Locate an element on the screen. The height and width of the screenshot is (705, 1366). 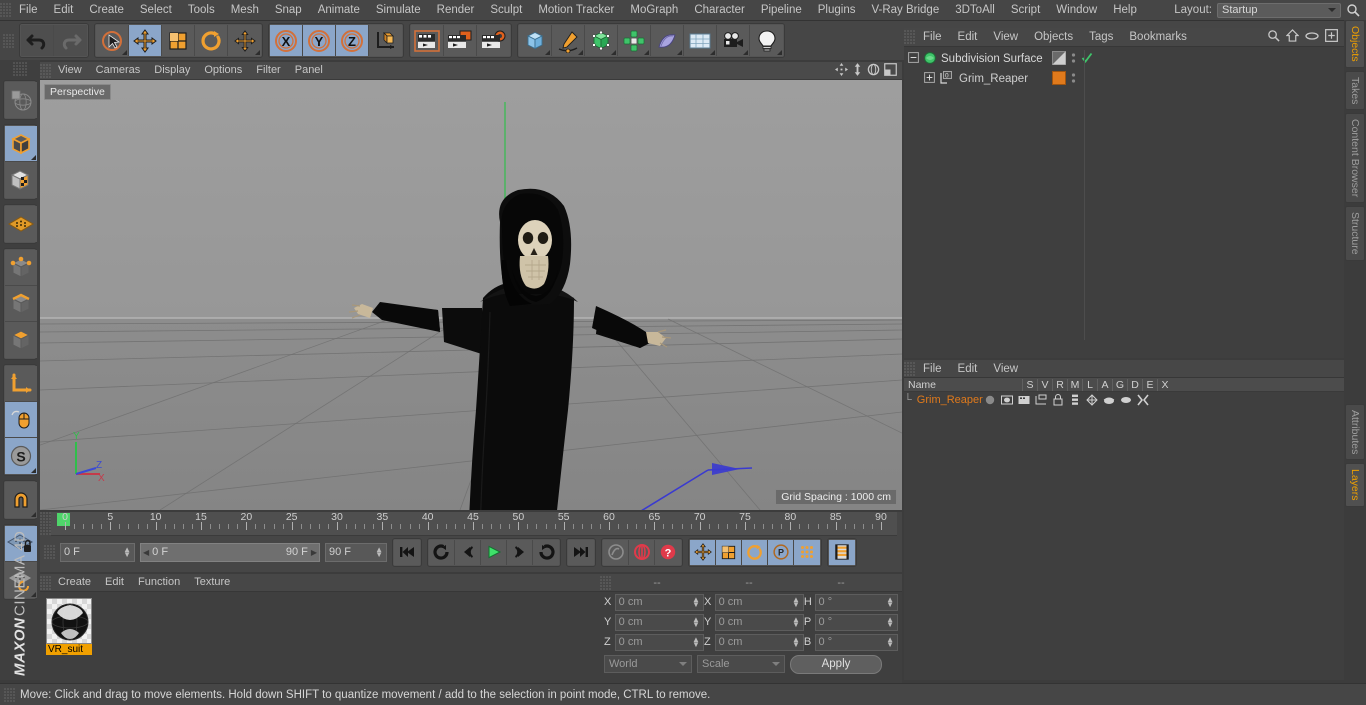
material-chip: VR_suit is located at coordinates (70, 626).